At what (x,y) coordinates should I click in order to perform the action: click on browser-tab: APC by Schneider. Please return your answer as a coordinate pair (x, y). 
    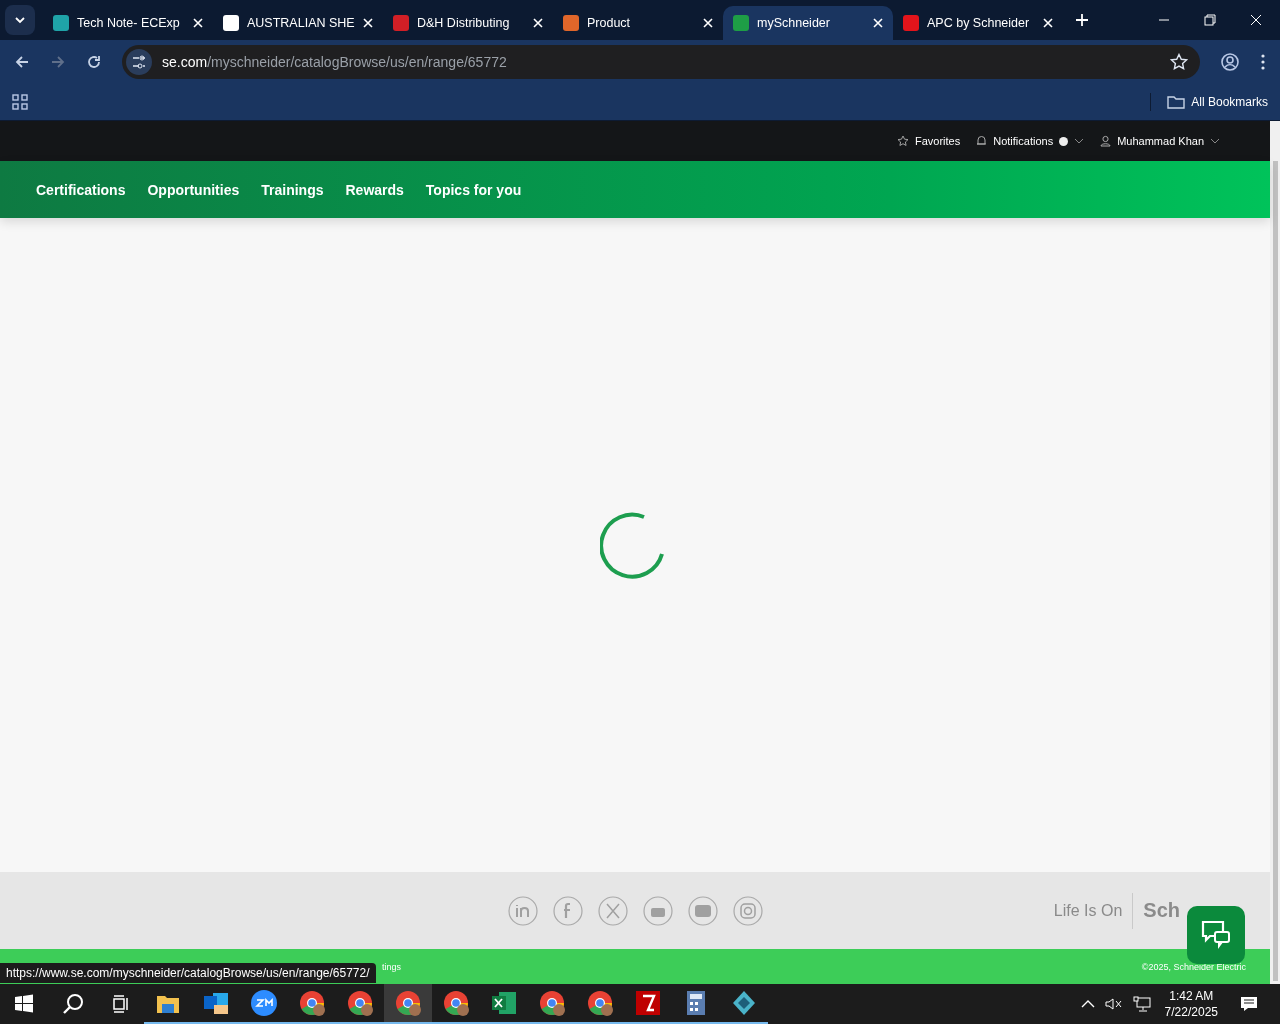
    Looking at the image, I should click on (978, 23).